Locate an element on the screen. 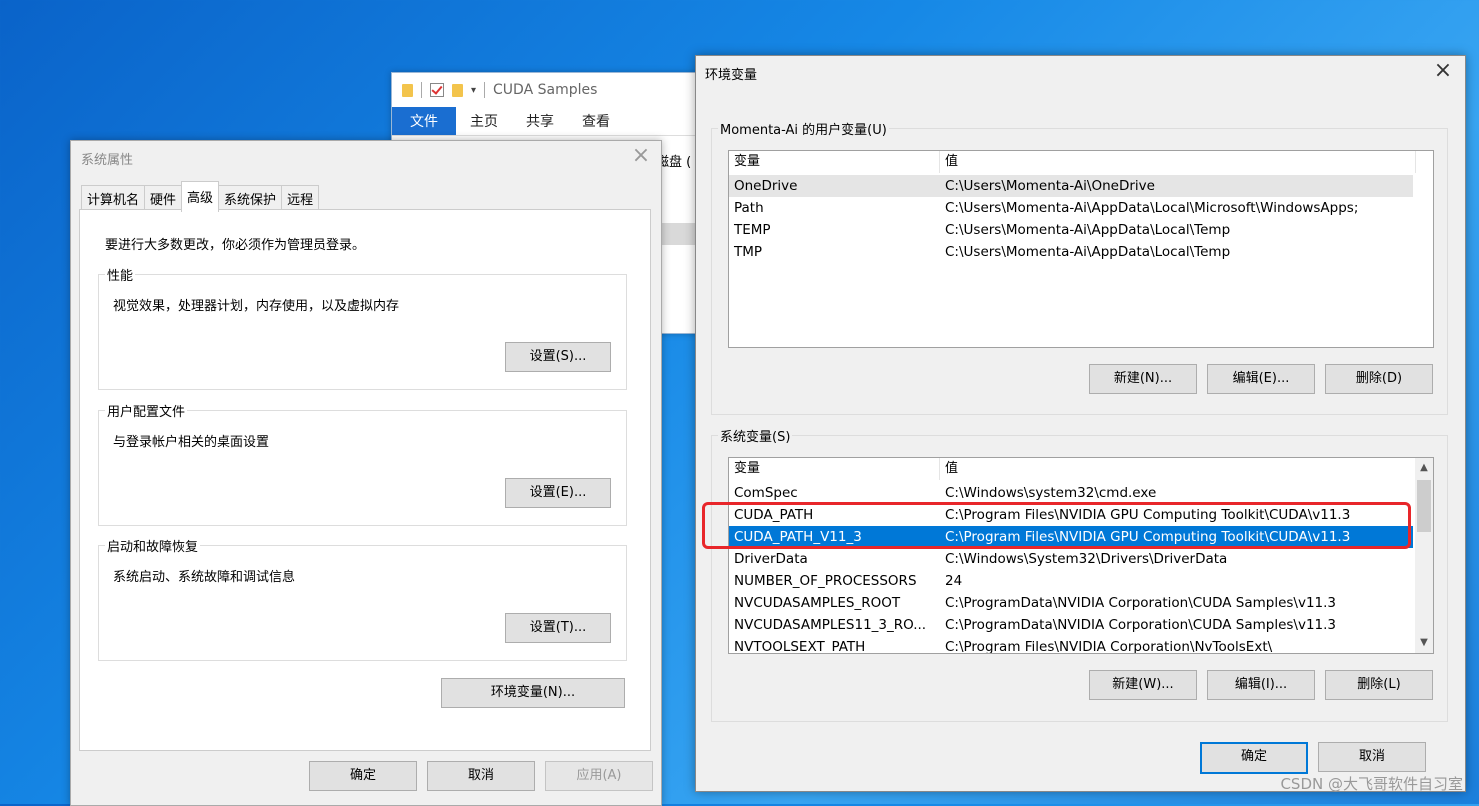  variable-name: OneDrive is located at coordinates (766, 186).